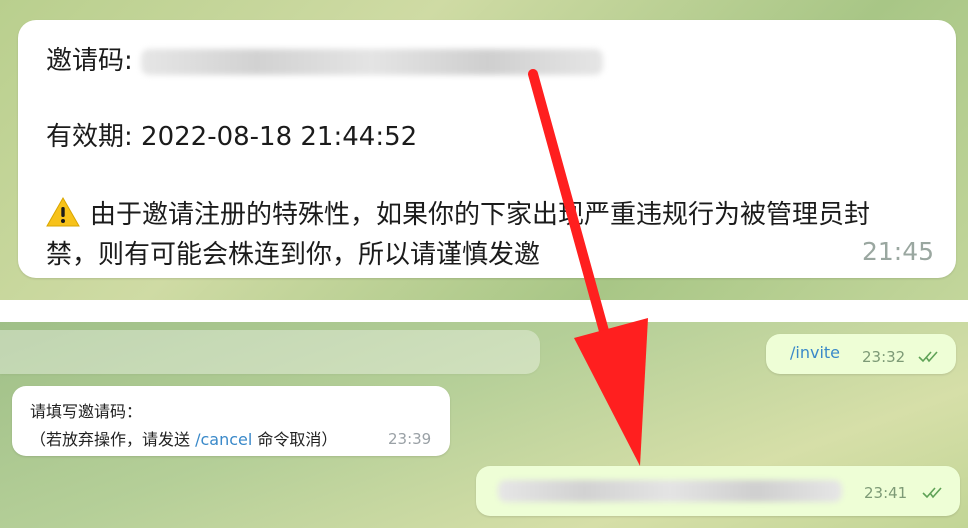 This screenshot has width=968, height=528. What do you see at coordinates (484, 311) in the screenshot?
I see `screenshot-divider` at bounding box center [484, 311].